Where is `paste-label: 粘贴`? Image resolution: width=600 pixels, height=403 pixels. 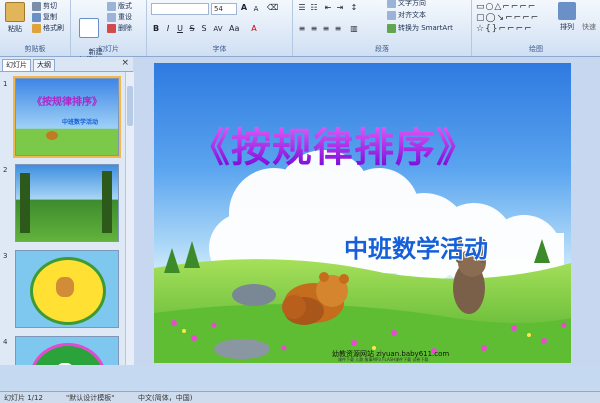
paste-label: 粘贴 is located at coordinates (15, 29).